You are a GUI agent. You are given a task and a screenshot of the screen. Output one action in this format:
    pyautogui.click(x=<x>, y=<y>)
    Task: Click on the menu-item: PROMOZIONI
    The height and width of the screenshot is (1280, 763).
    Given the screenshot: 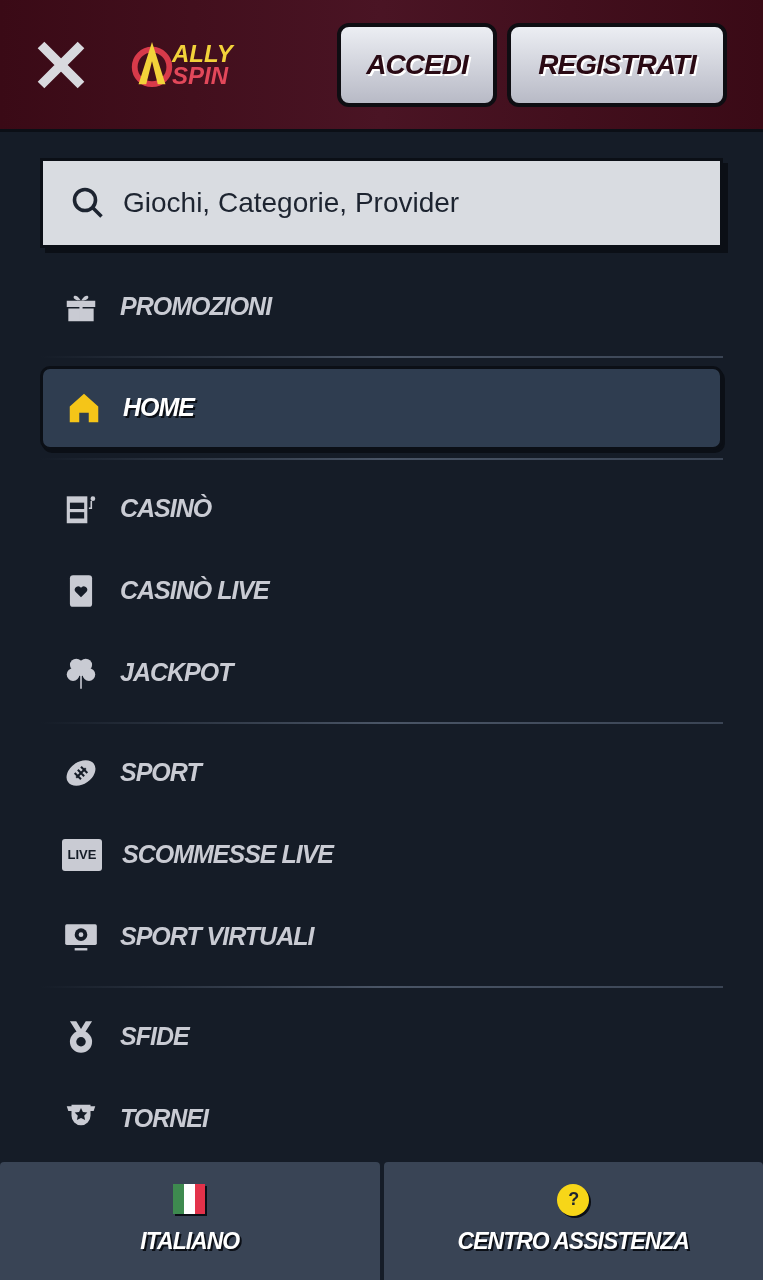 What is the action you would take?
    pyautogui.click(x=381, y=307)
    